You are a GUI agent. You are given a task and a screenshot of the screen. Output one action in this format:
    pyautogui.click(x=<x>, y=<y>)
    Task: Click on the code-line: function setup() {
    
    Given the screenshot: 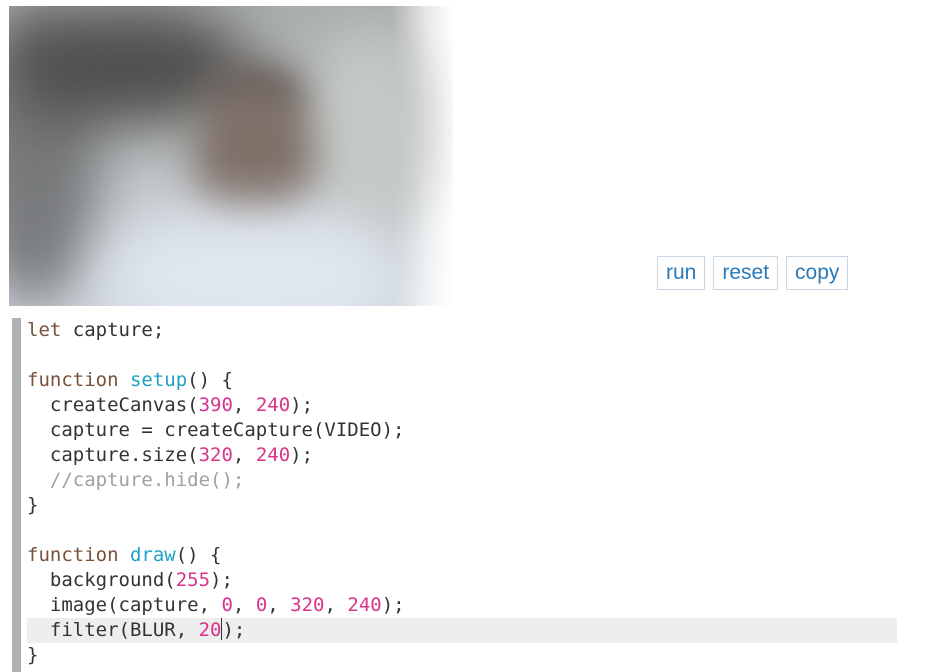 What is the action you would take?
    pyautogui.click(x=462, y=380)
    